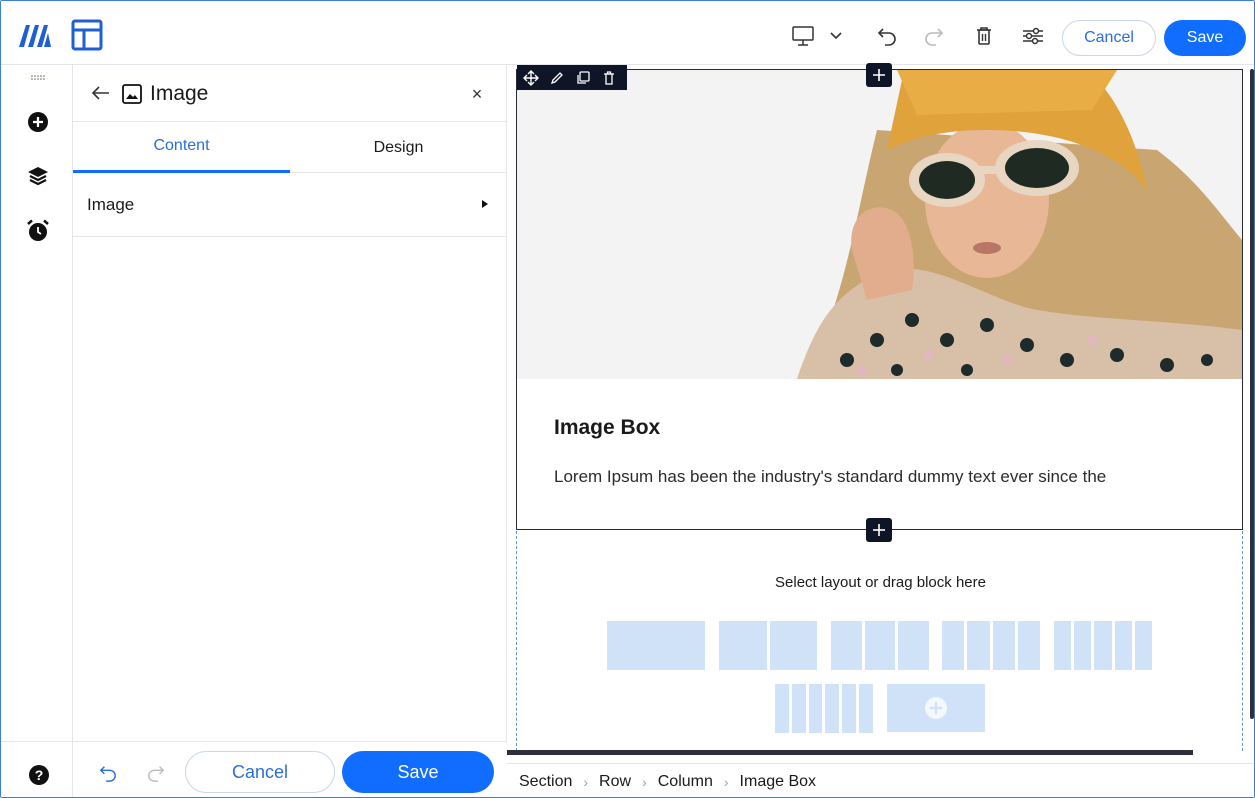 The height and width of the screenshot is (798, 1255). What do you see at coordinates (607, 427) in the screenshot?
I see `image-box-title: Image Box` at bounding box center [607, 427].